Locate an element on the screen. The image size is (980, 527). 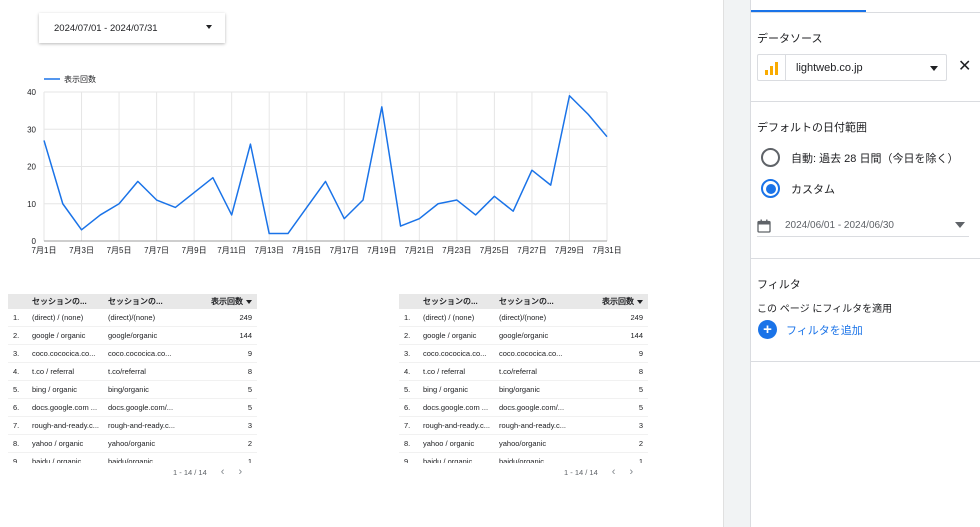
radio-custom-label: カスタム is located at coordinates (813, 189).